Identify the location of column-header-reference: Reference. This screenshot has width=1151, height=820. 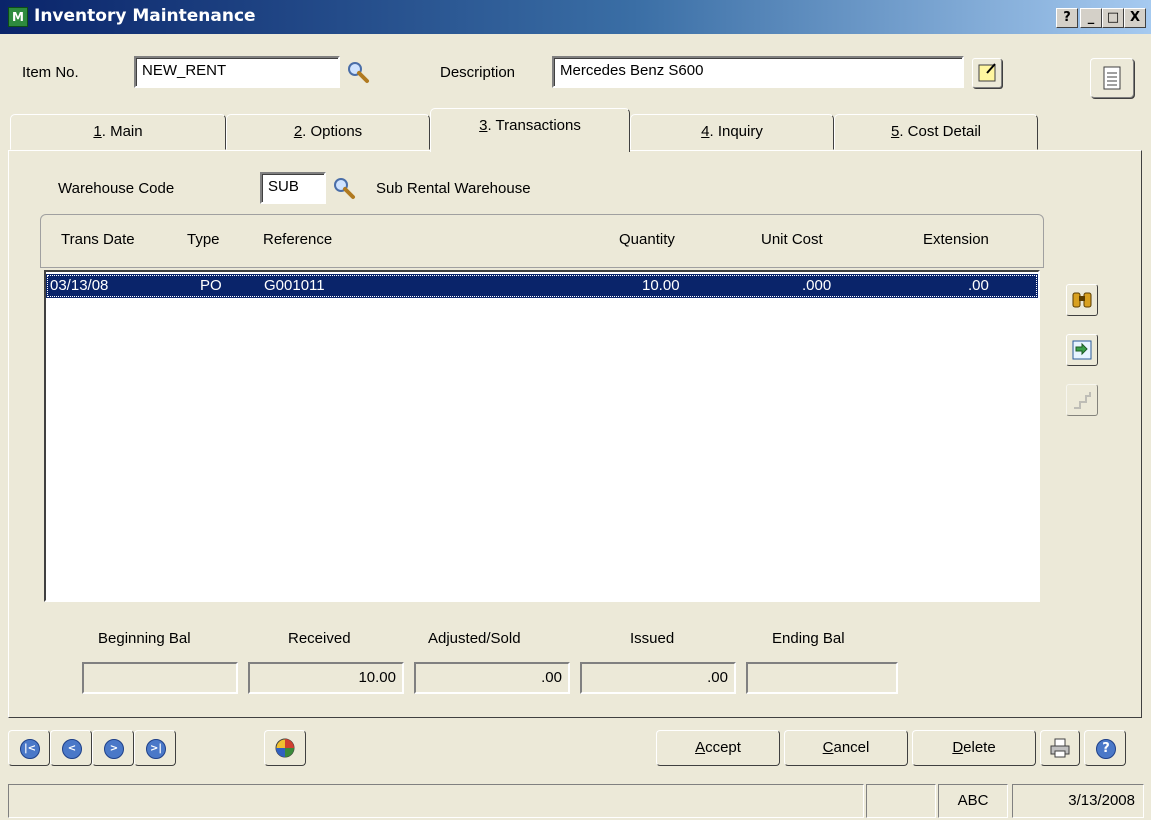
(297, 239).